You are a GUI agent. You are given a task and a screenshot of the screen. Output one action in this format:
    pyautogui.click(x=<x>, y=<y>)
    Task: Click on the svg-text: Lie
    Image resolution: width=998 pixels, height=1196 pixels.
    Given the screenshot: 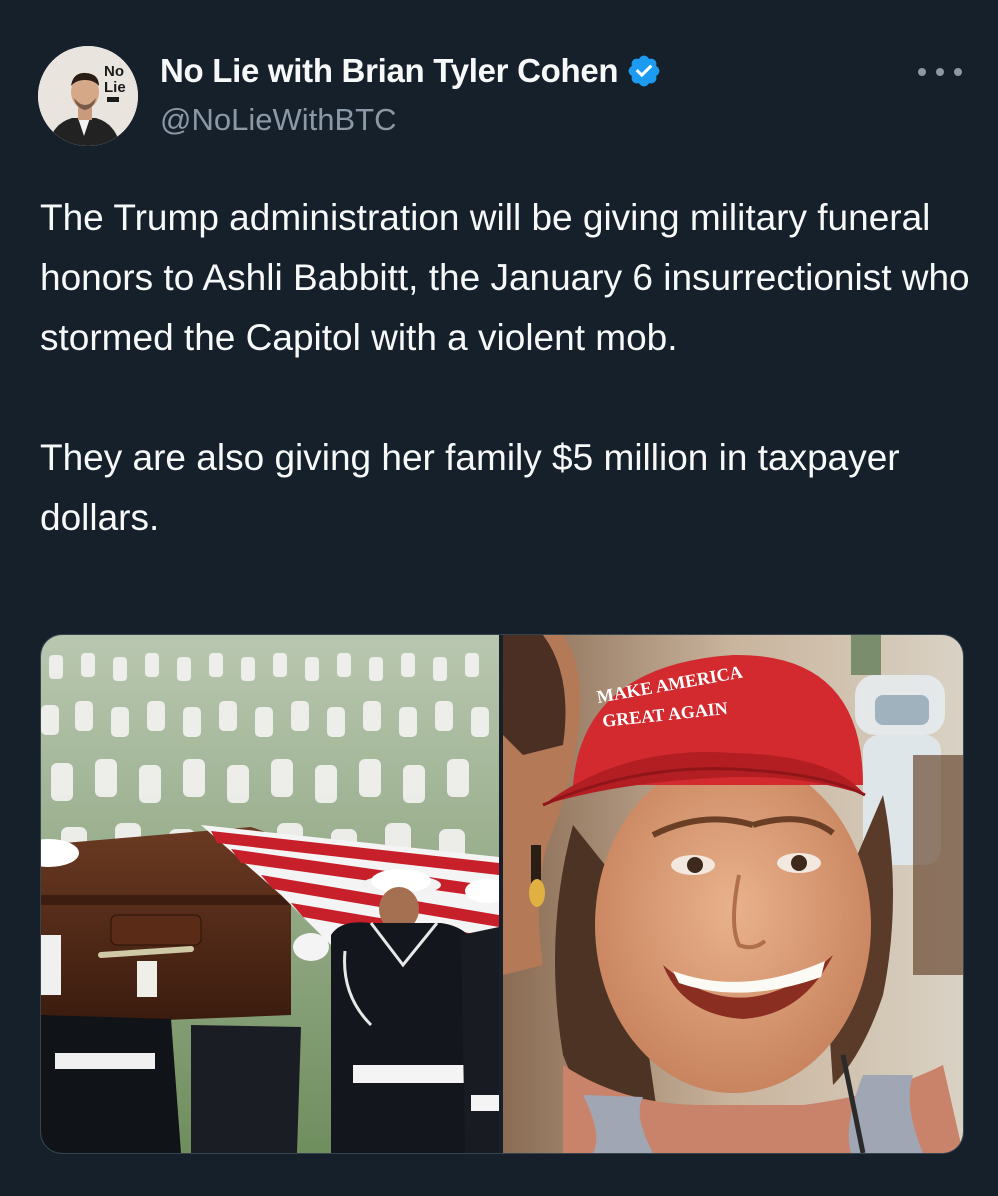 What is the action you would take?
    pyautogui.click(x=115, y=87)
    